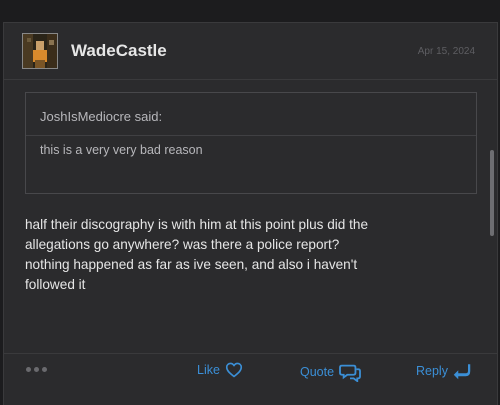 This screenshot has height=405, width=500. I want to click on avatar, so click(40, 51).